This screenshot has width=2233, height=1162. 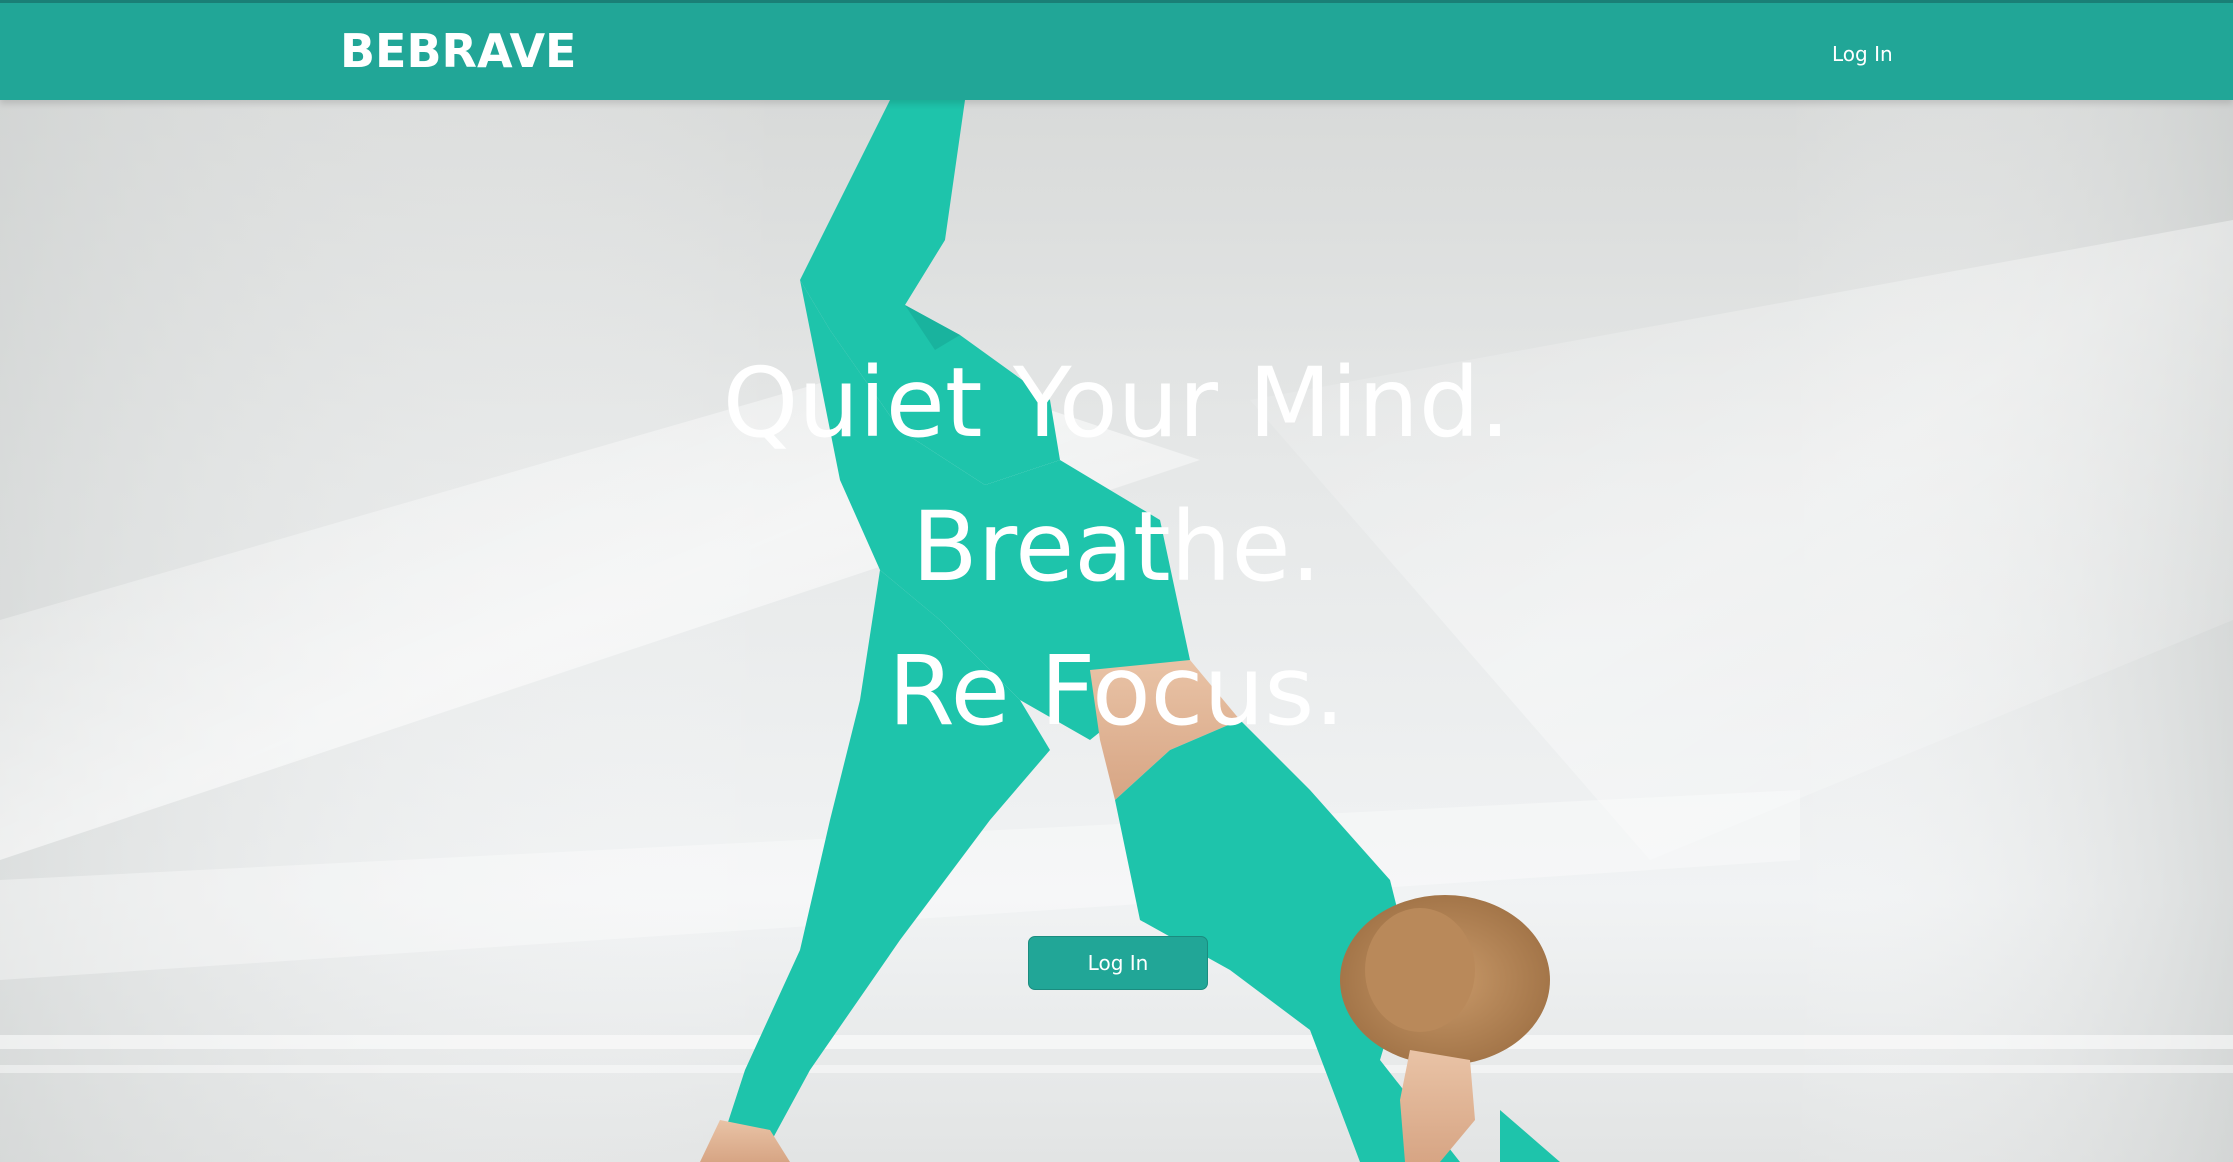 What do you see at coordinates (458, 51) in the screenshot?
I see `brand-logo: BEBRAVE` at bounding box center [458, 51].